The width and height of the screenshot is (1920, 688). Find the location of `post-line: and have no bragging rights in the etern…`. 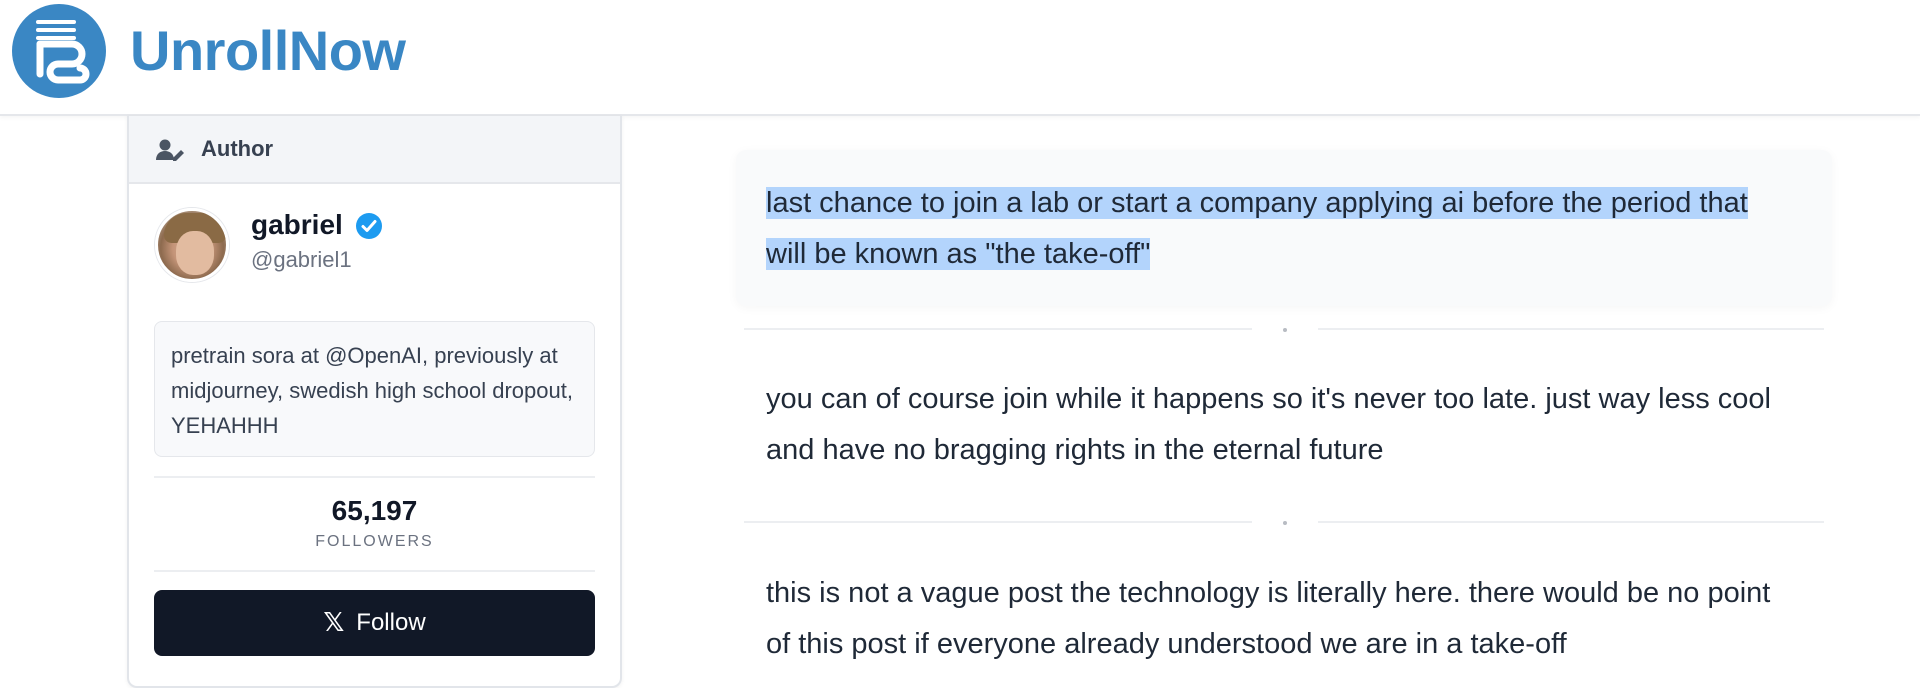

post-line: and have no bragging rights in the etern… is located at coordinates (1075, 450).